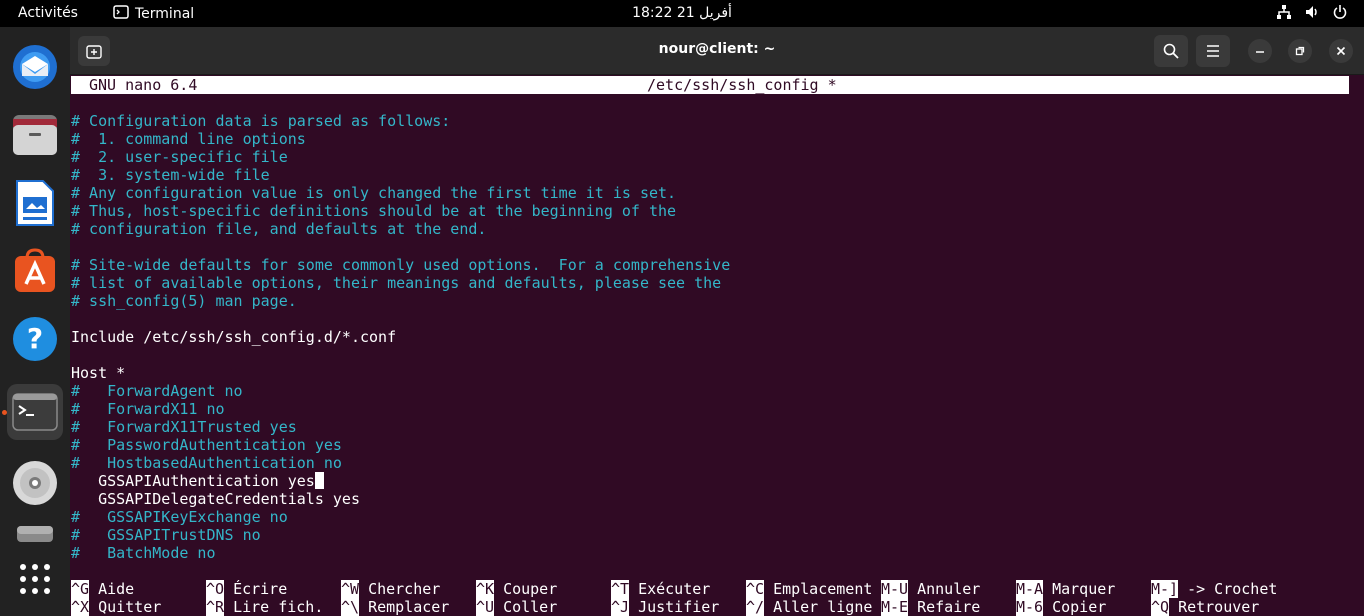 This screenshot has height=616, width=1364. I want to click on nano-title-bar: GNU nano 6.4 /etc/ssh/ssh_config *, so click(710, 85).